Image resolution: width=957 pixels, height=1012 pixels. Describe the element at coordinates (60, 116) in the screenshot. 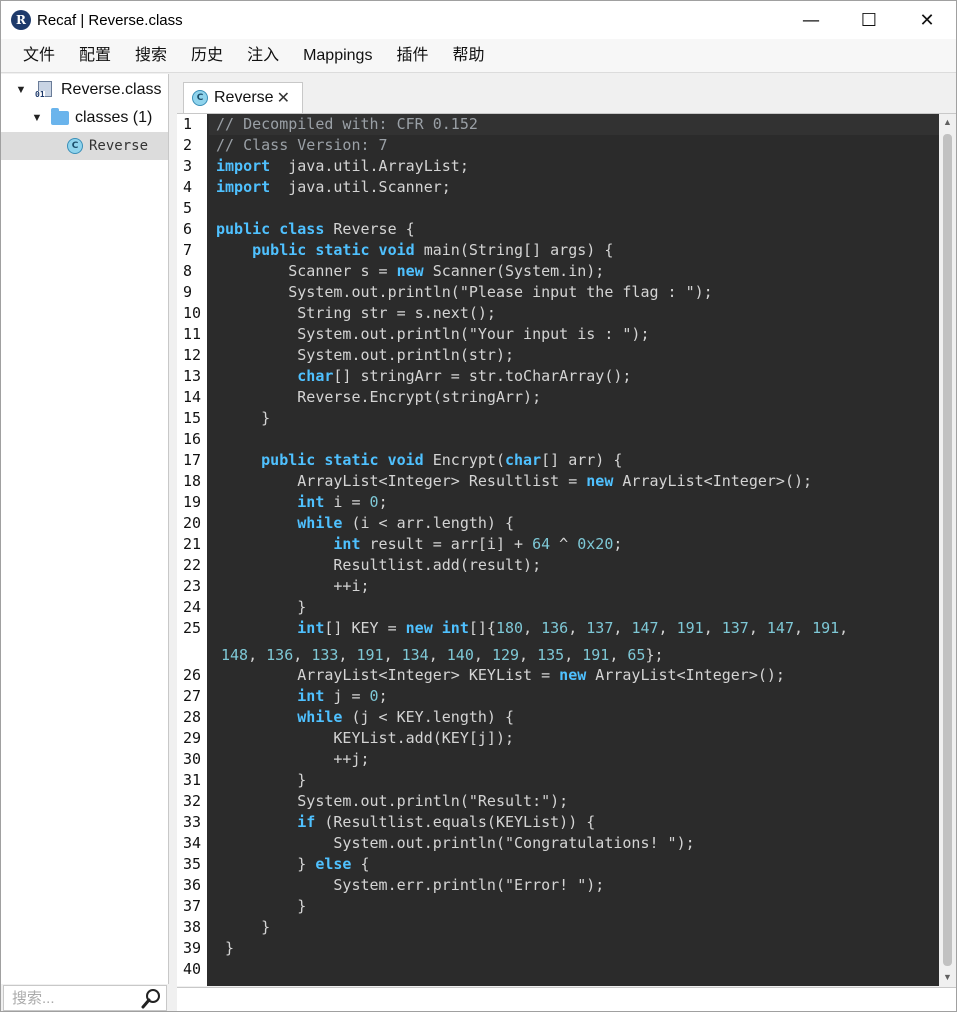

I see `folder-icon` at that location.